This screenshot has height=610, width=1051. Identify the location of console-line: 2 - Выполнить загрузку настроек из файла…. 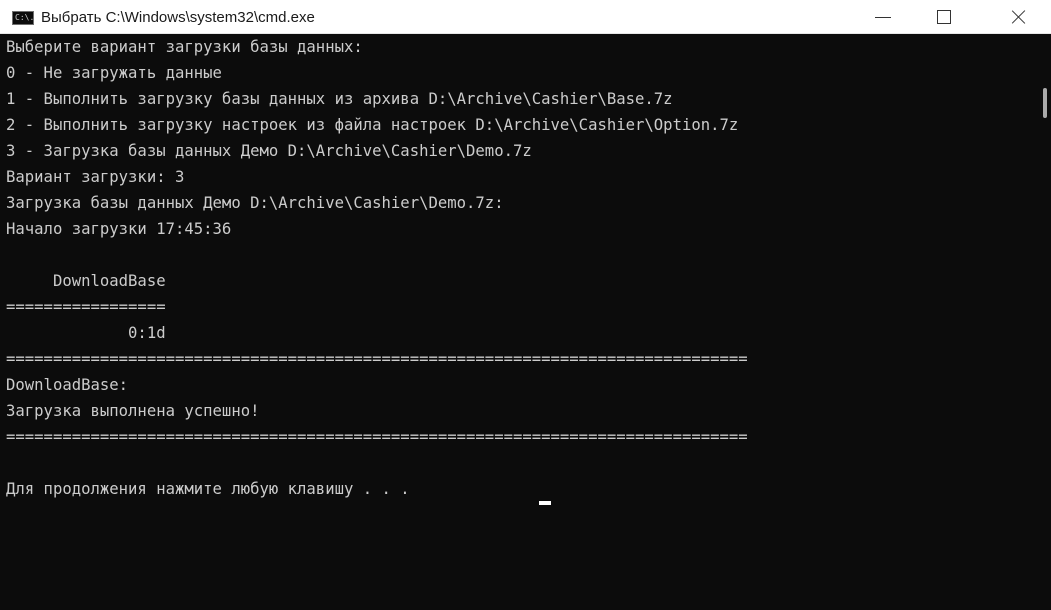
(372, 125).